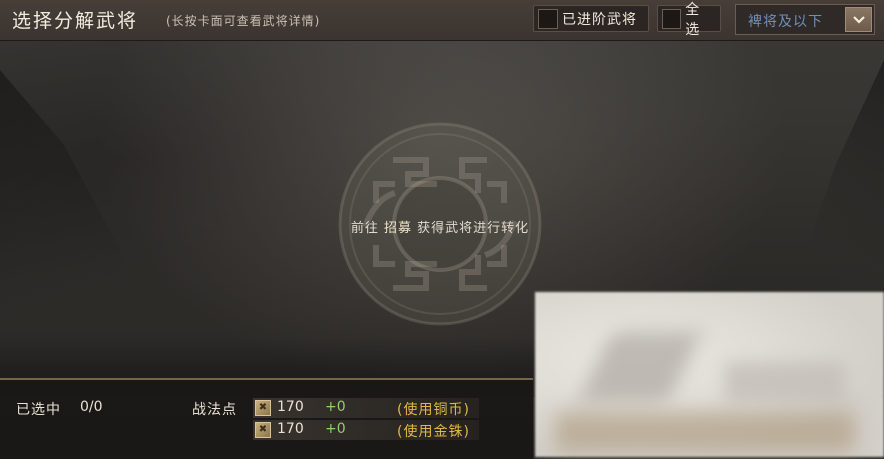  Describe the element at coordinates (243, 21) in the screenshot. I see `page-hint: (长按卡面可查看武将详情)` at that location.